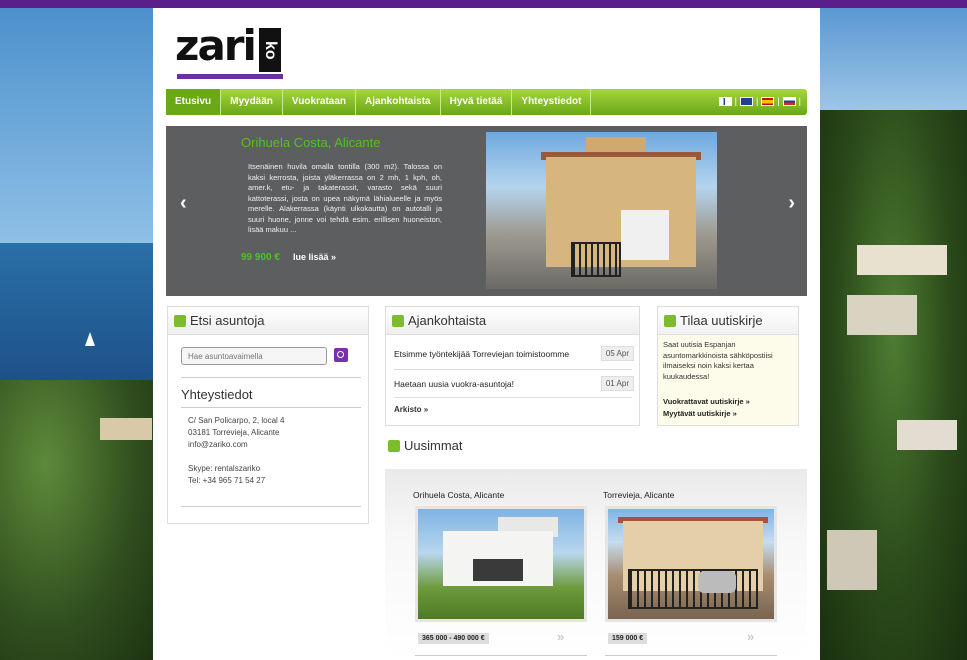 The width and height of the screenshot is (967, 660). What do you see at coordinates (447, 320) in the screenshot?
I see `news-panel-title: Ajankohtaista` at bounding box center [447, 320].